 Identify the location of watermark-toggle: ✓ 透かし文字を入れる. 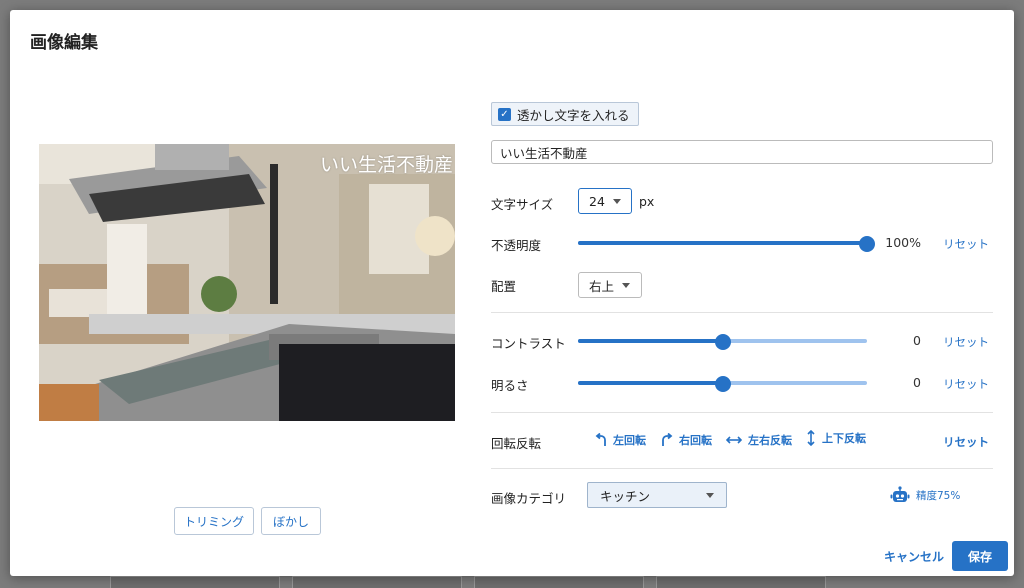
(565, 114).